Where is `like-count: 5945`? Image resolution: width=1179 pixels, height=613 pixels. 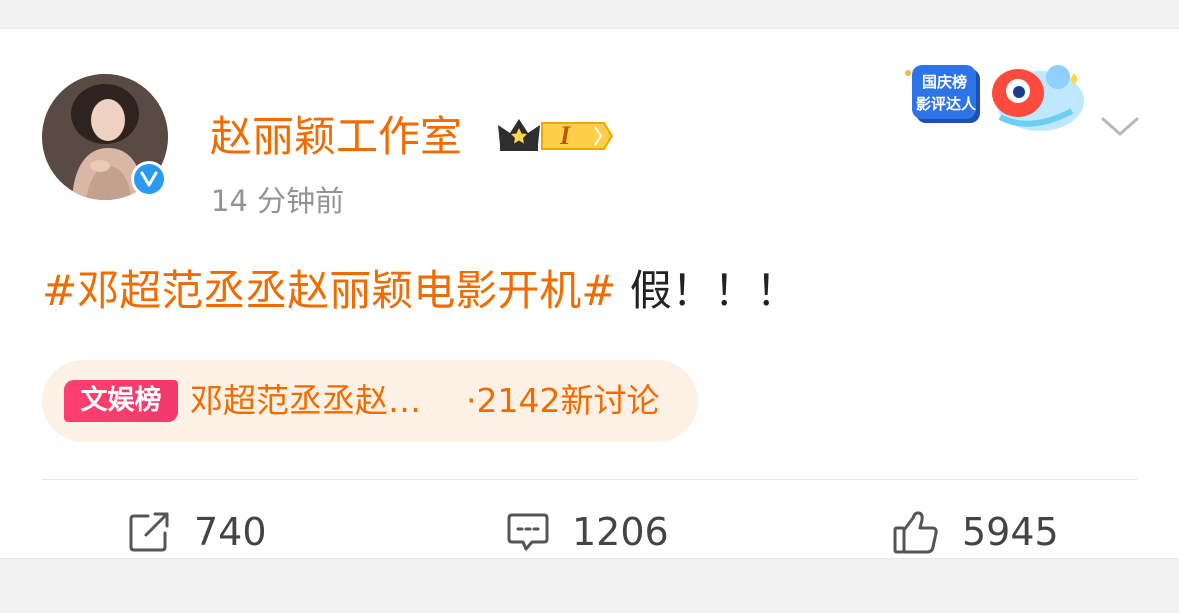 like-count: 5945 is located at coordinates (1010, 532).